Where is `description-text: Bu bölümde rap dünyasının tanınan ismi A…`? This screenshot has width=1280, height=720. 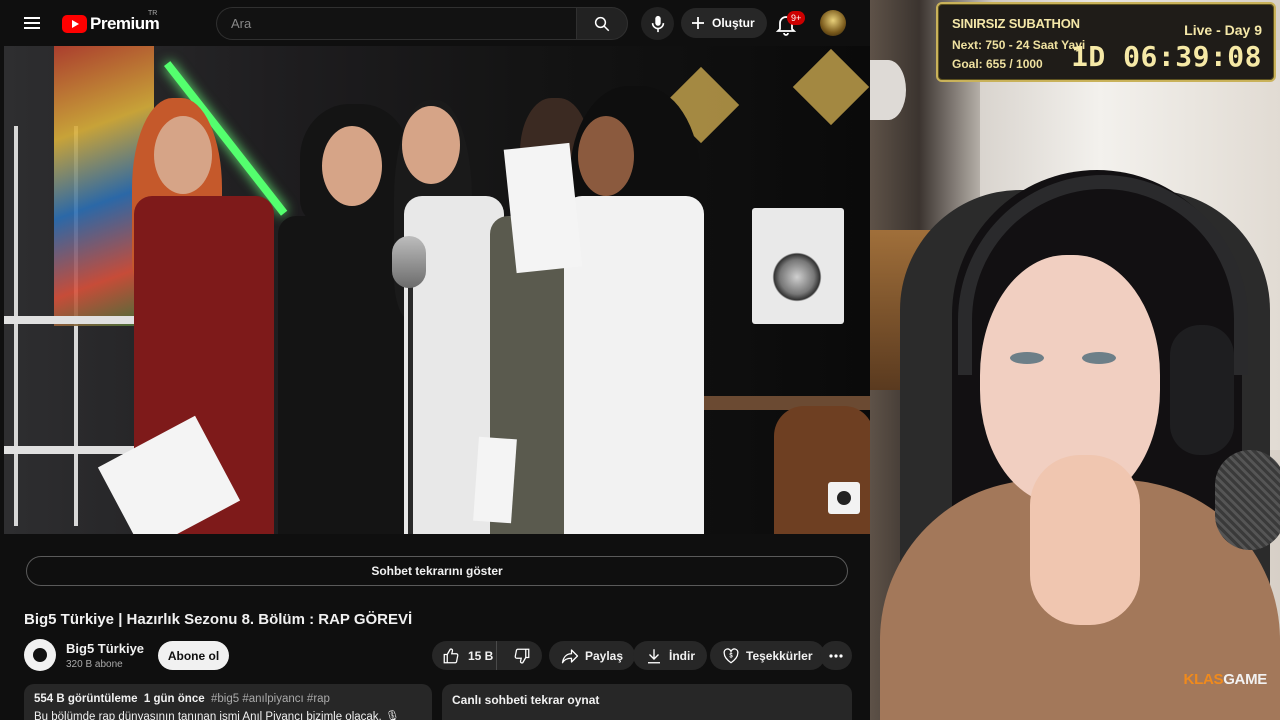 description-text: Bu bölümde rap dünyasının tanınan ismi A… is located at coordinates (217, 715).